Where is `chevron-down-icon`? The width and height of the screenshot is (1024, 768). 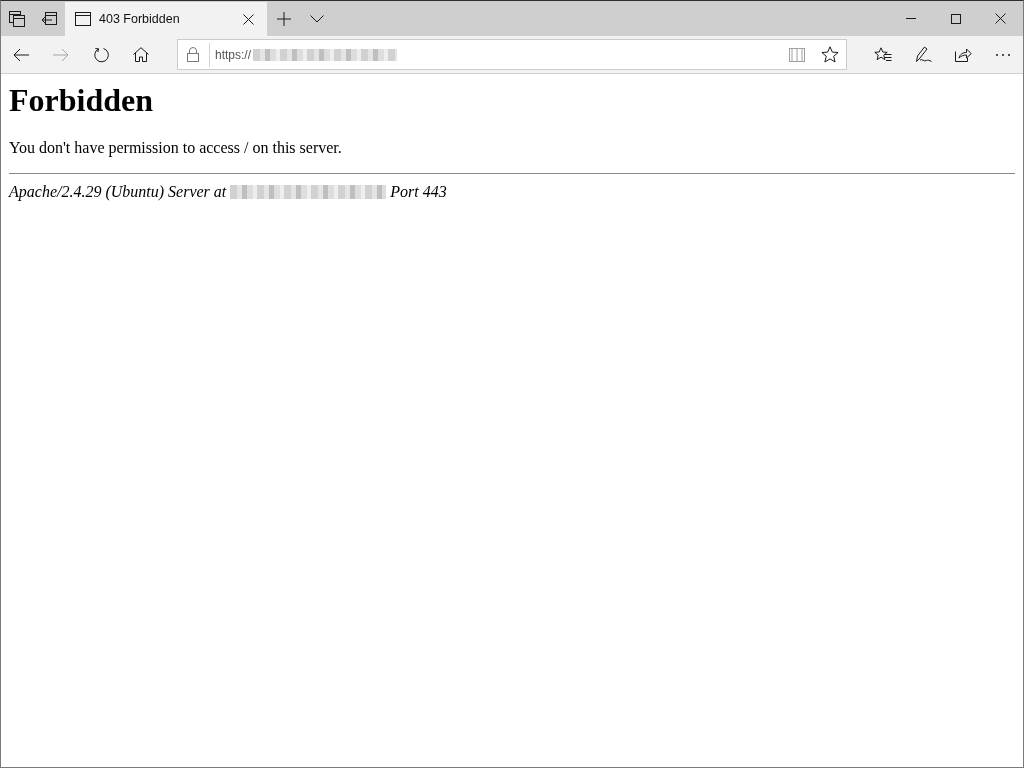
chevron-down-icon is located at coordinates (316, 18).